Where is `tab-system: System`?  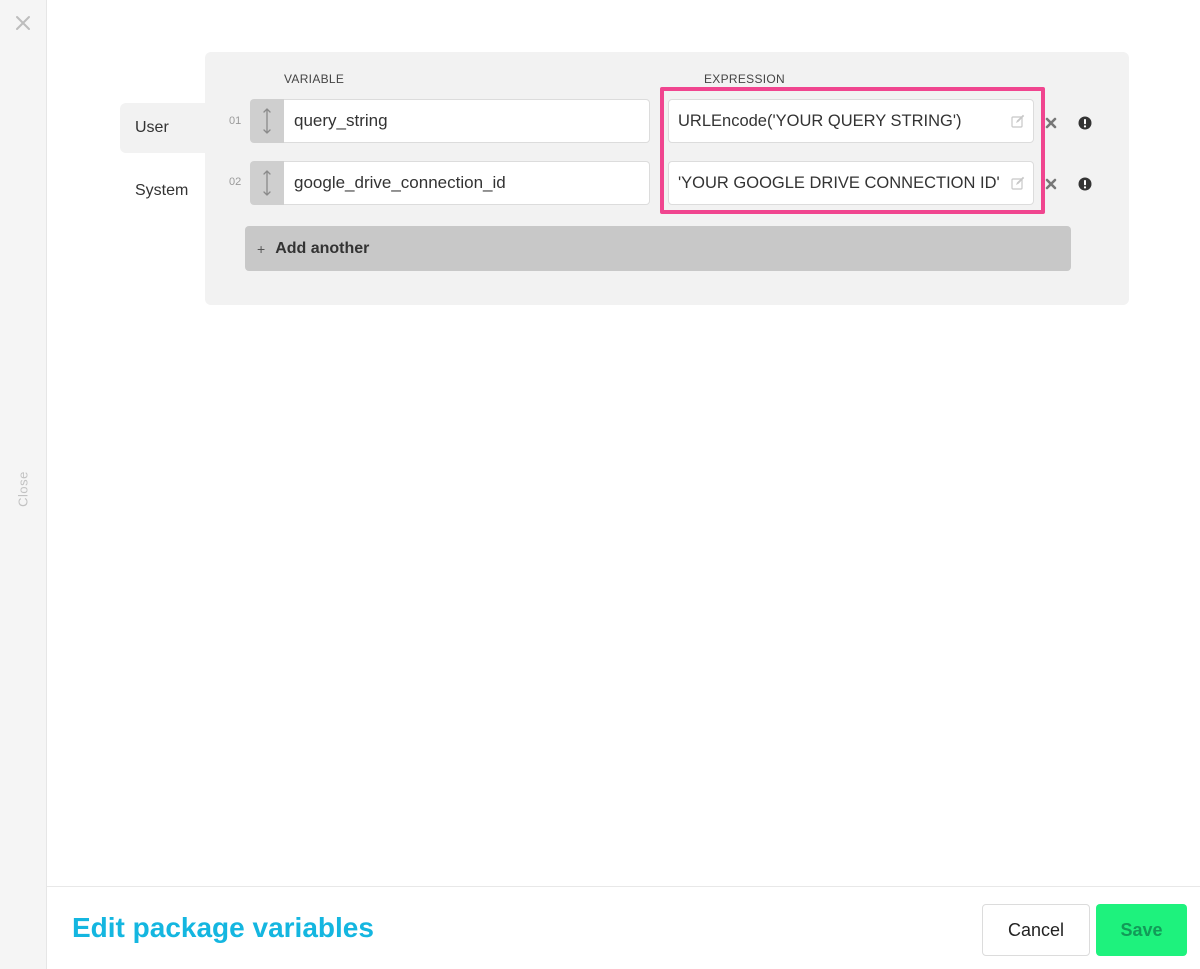
tab-system: System is located at coordinates (165, 191).